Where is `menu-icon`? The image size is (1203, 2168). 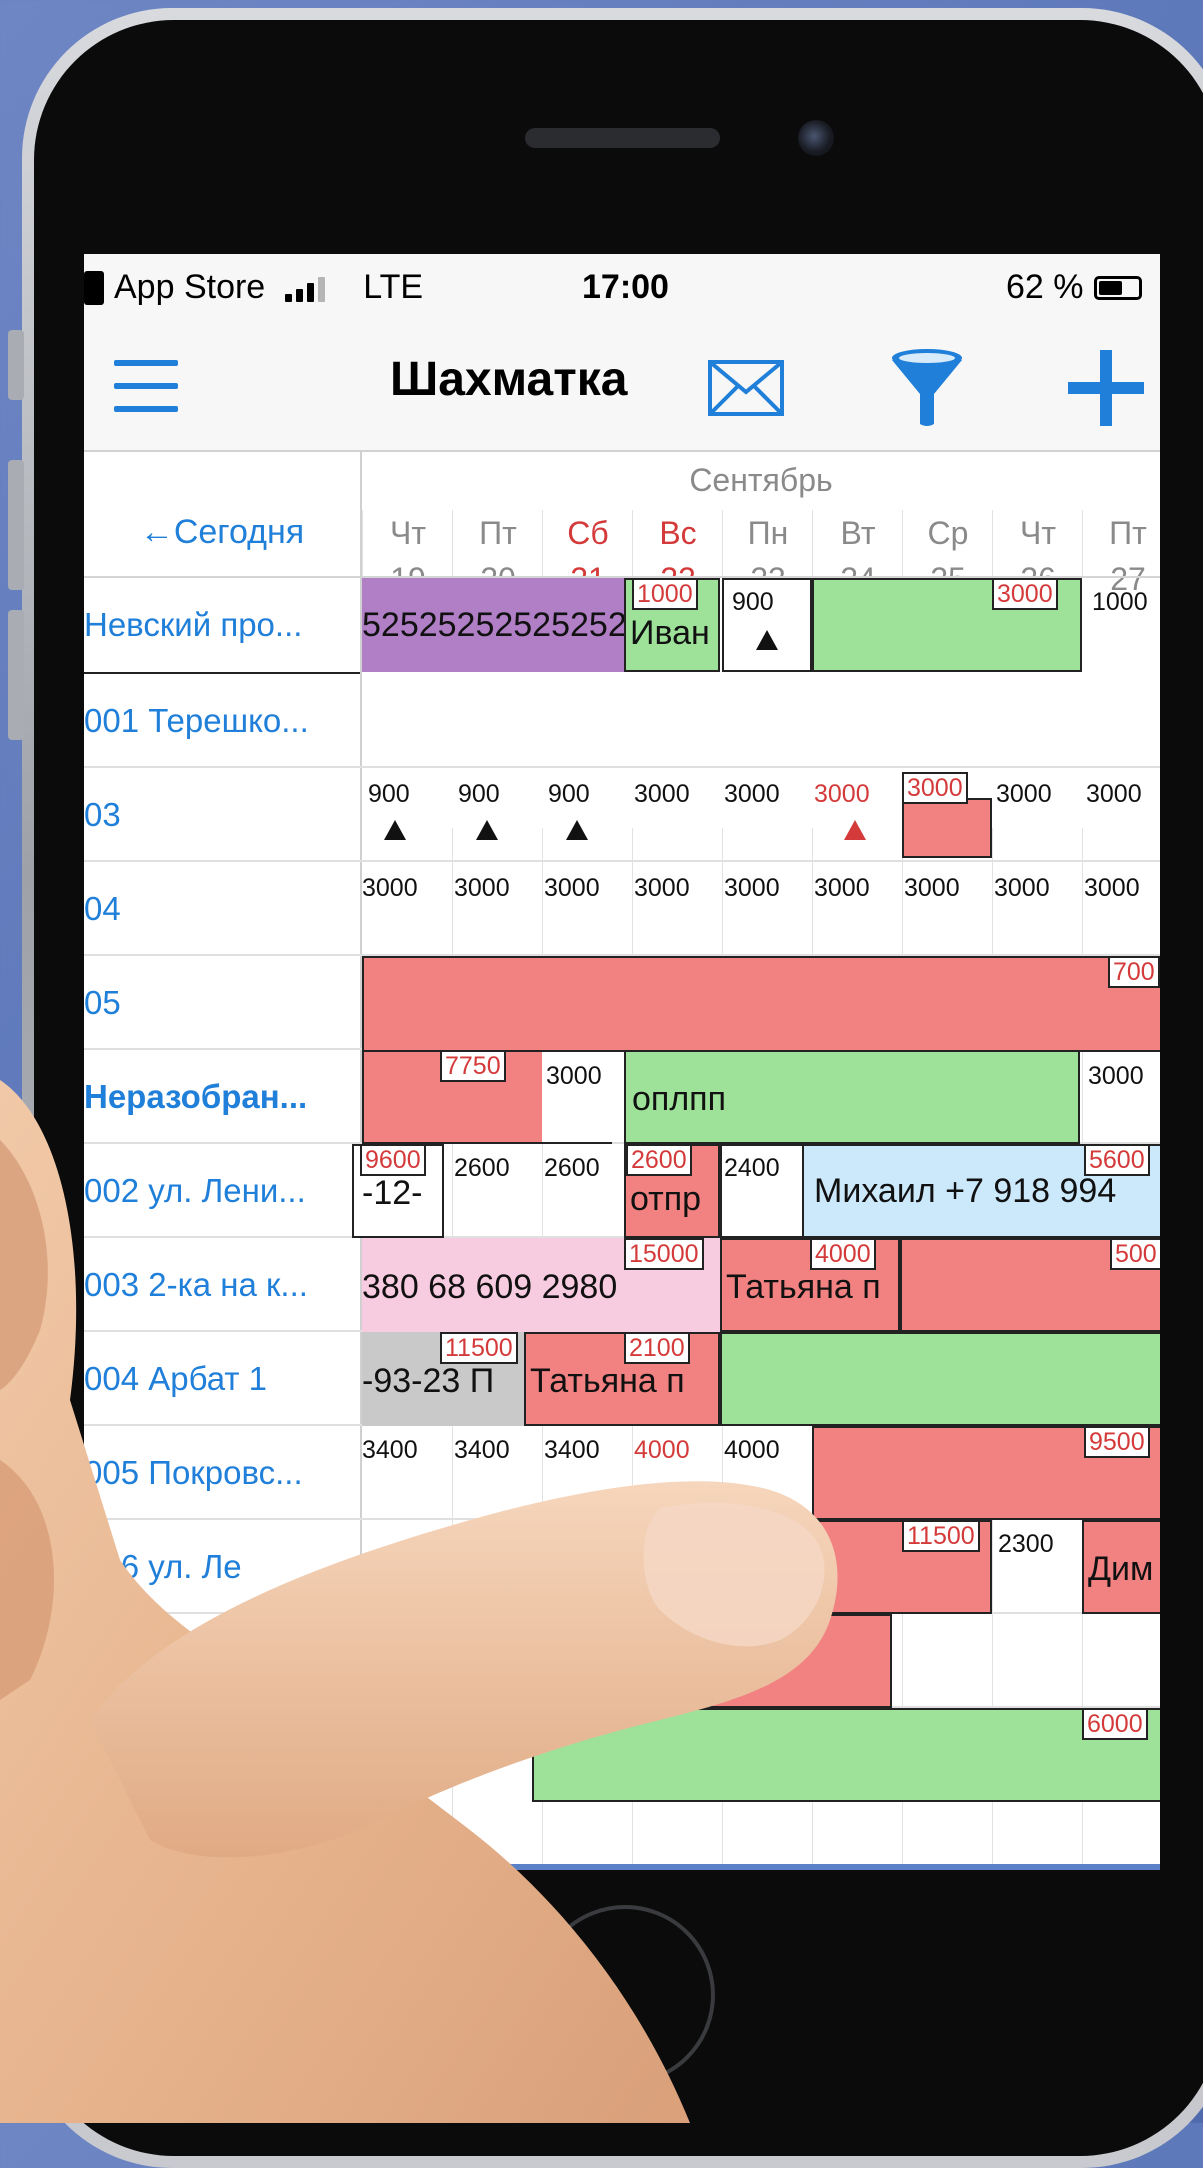 menu-icon is located at coordinates (146, 386).